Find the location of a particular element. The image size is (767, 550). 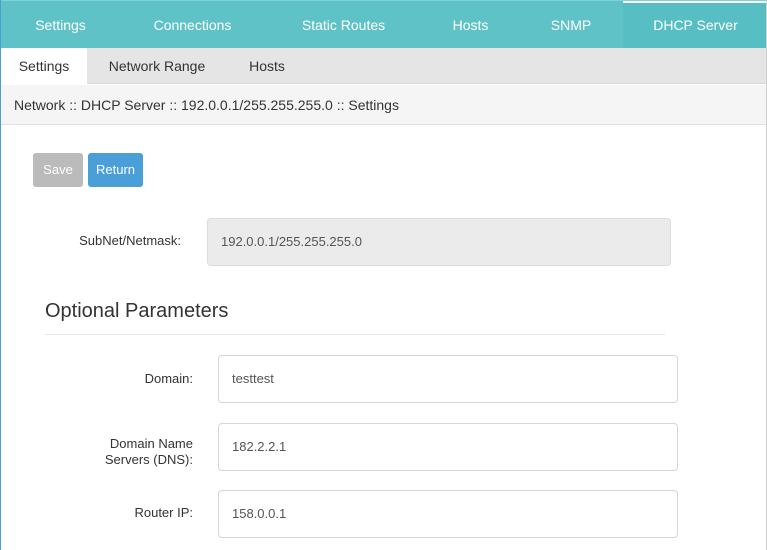

domain-label: Domain: is located at coordinates (168, 378).